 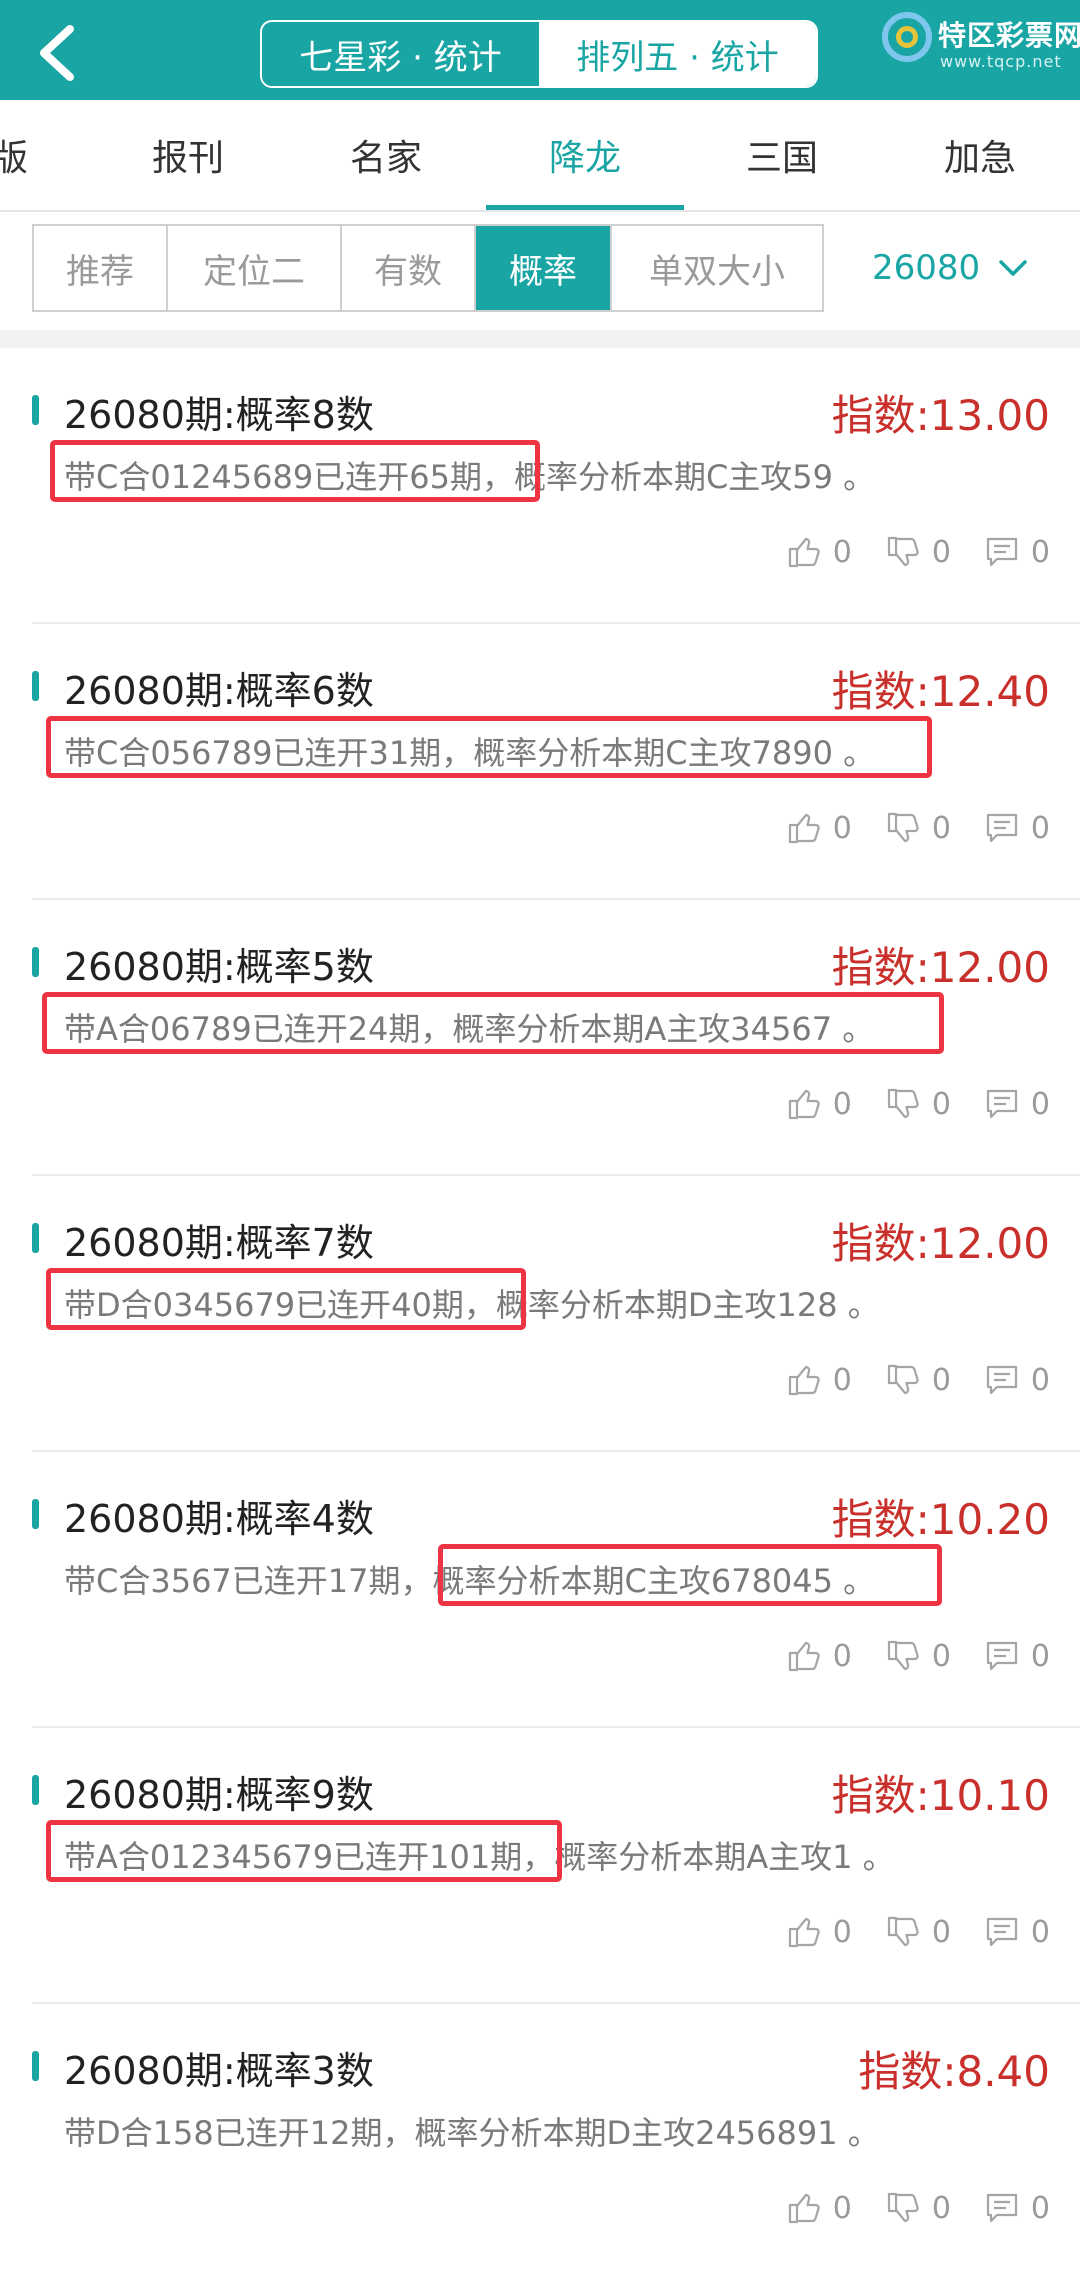 I want to click on site-logo: 特区彩票网 www.tqcp.net, so click(x=980, y=48).